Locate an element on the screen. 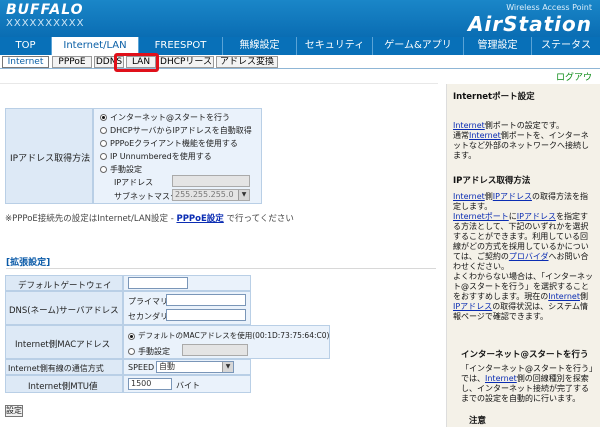 This screenshot has width=600, height=427. option-manual: 手動設定 is located at coordinates (121, 169).